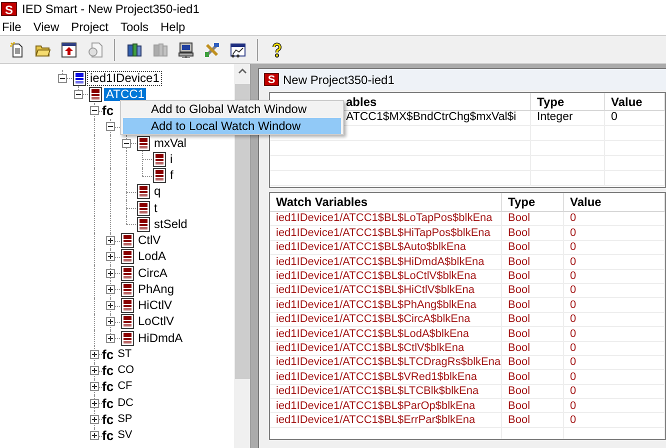  What do you see at coordinates (9, 9) in the screenshot?
I see `app-logo-icon: S` at bounding box center [9, 9].